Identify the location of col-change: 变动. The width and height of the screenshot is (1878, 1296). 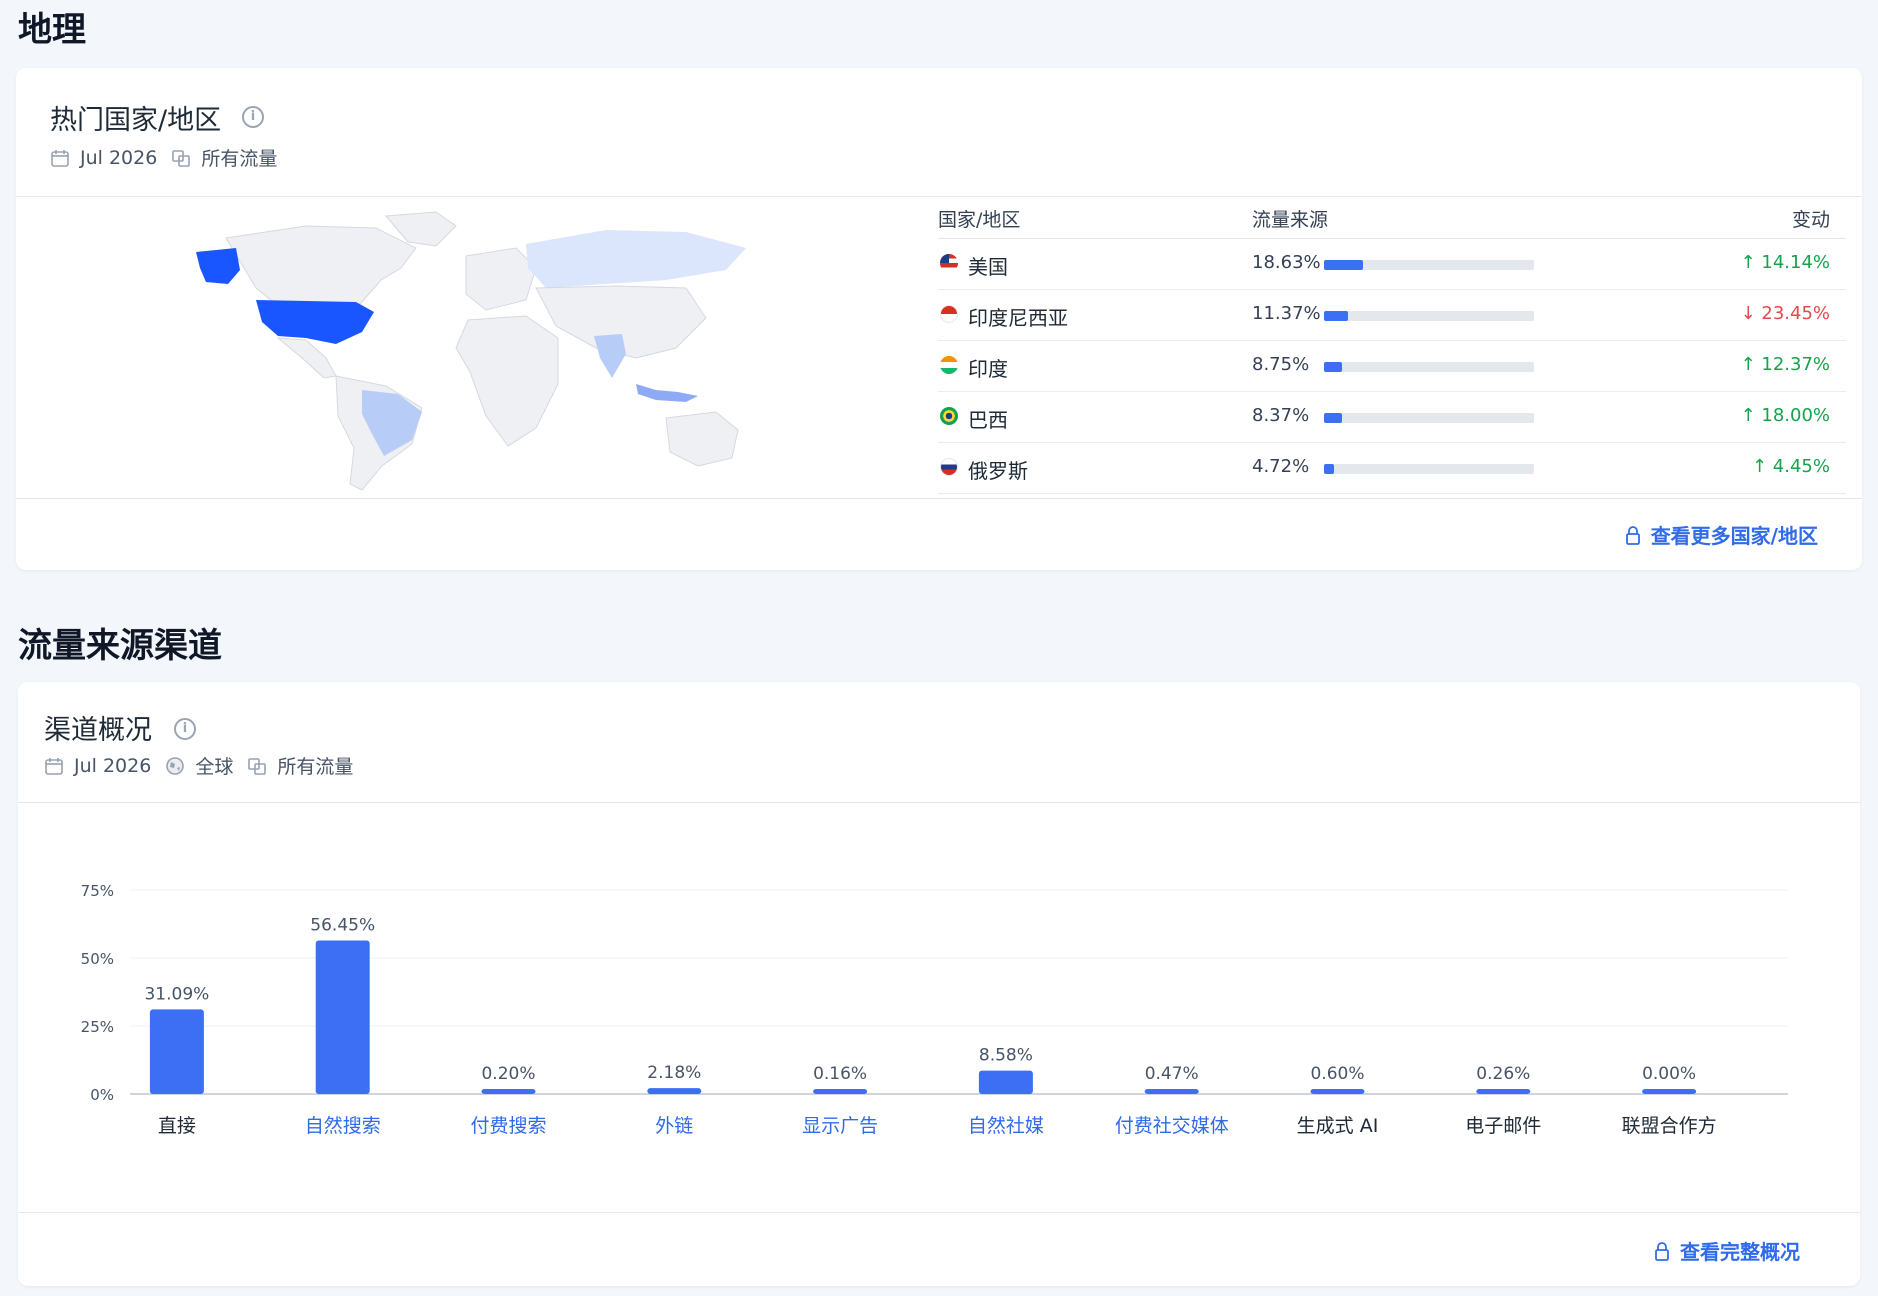
(1811, 218).